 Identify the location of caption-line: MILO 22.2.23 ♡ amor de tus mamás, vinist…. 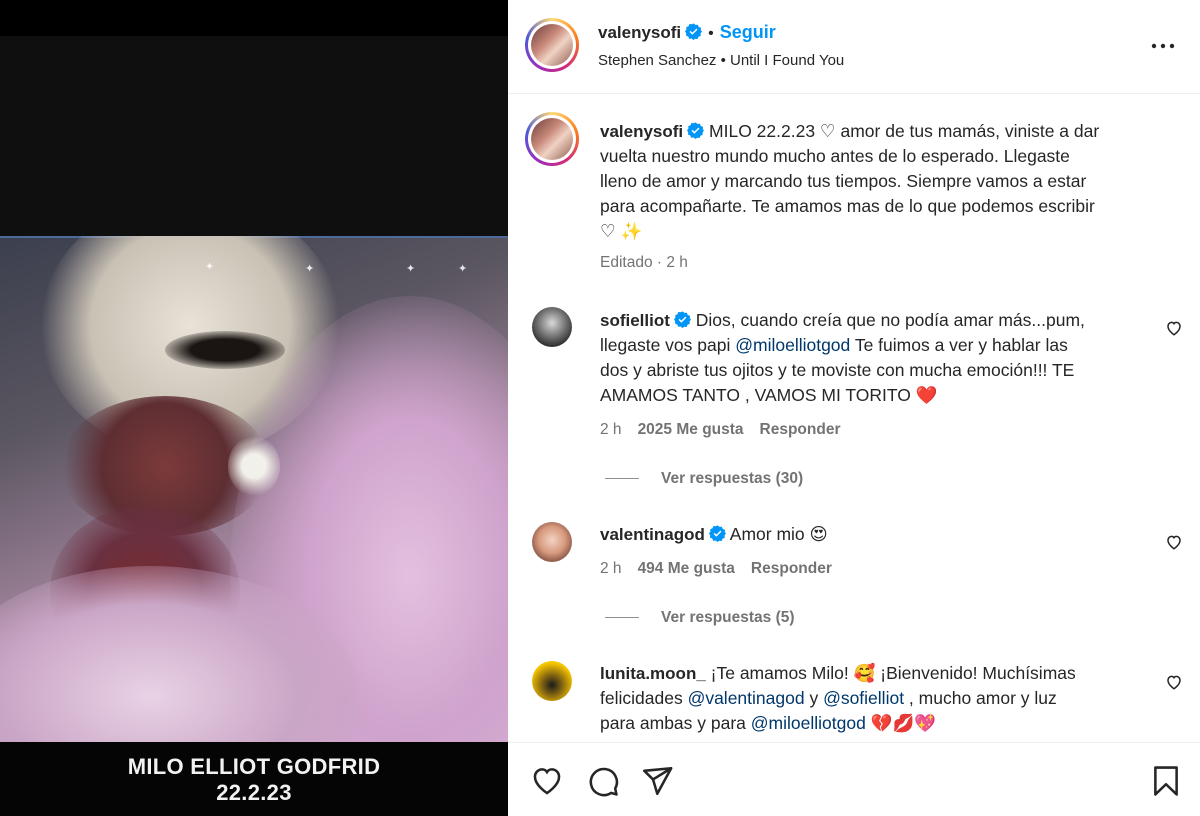
(904, 131).